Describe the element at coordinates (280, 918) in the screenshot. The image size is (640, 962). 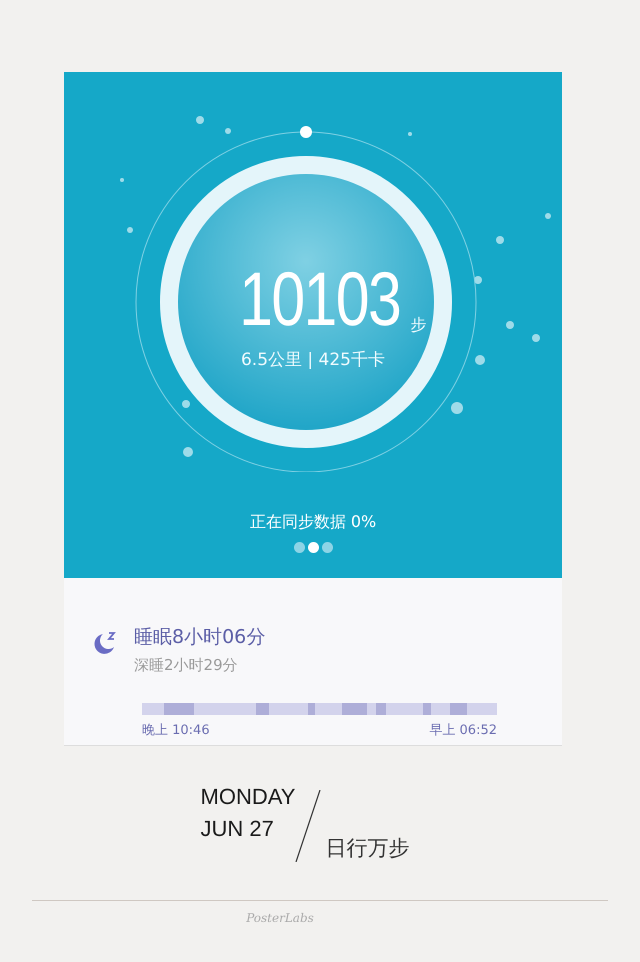
I see `brand-signature: PosterLabs` at that location.